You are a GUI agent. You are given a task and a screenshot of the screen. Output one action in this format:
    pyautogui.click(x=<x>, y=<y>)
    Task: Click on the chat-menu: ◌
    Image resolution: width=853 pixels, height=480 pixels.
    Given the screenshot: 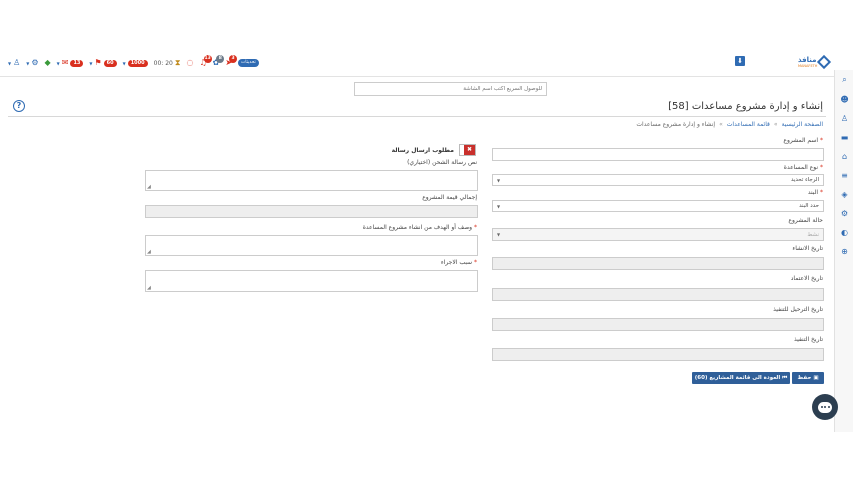 What is the action you would take?
    pyautogui.click(x=189, y=63)
    